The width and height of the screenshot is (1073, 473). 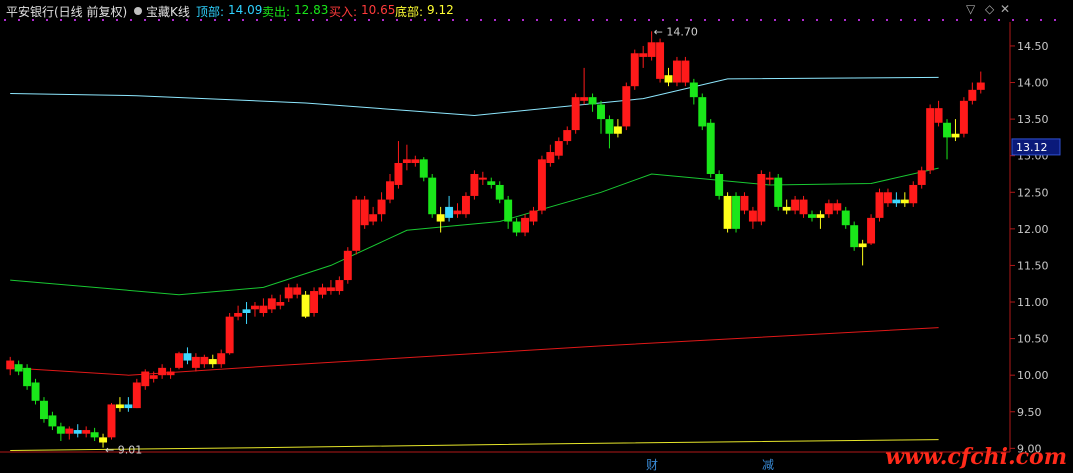 What do you see at coordinates (1033, 46) in the screenshot?
I see `axis-tick-label: 14.50` at bounding box center [1033, 46].